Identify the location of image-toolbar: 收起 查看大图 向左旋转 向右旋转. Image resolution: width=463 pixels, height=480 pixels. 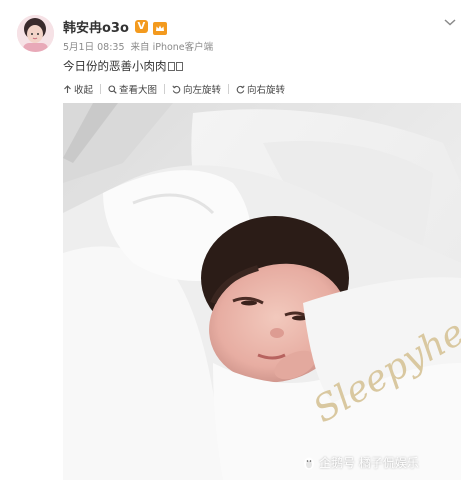
(174, 89).